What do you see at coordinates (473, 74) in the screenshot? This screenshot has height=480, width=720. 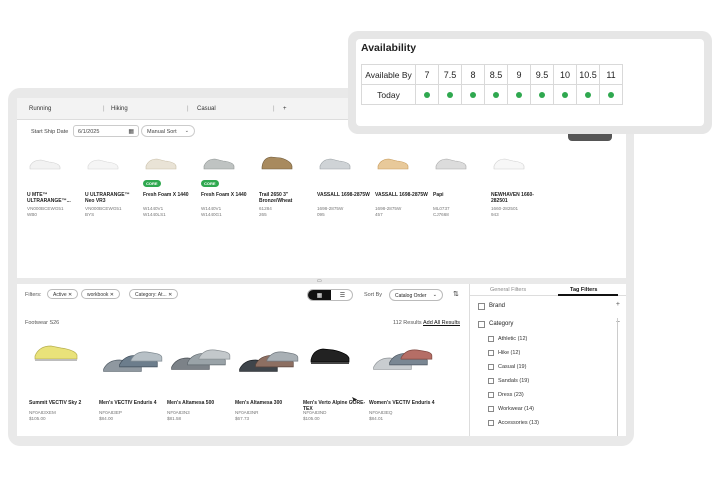 I see `size-cell: 8` at bounding box center [473, 74].